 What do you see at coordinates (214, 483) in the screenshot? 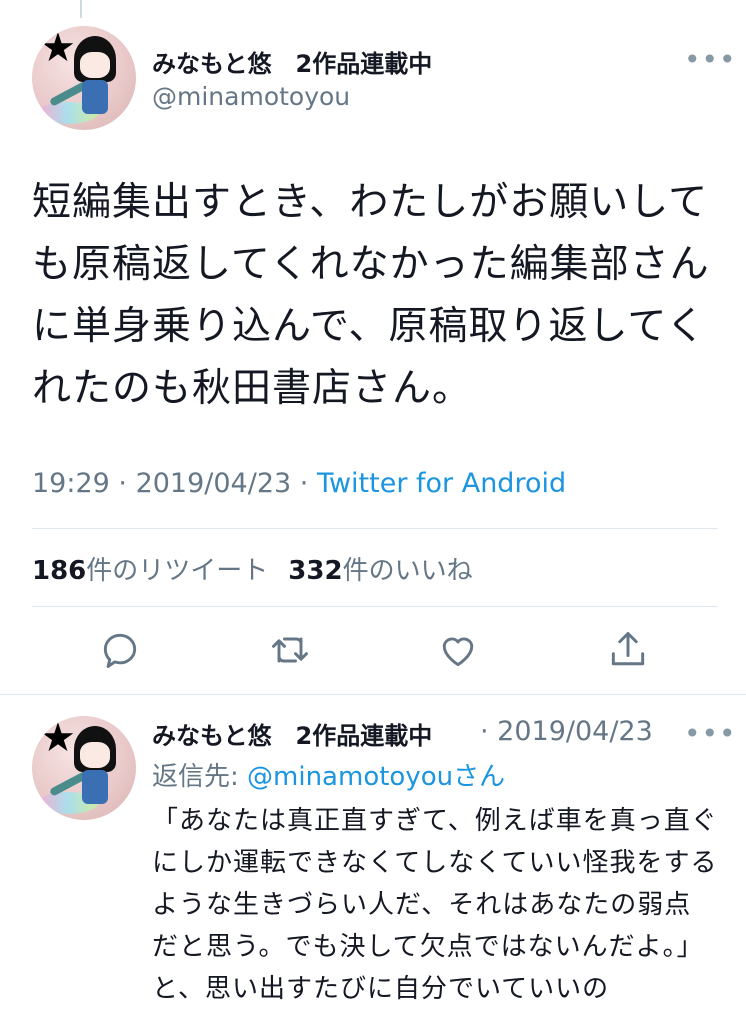
I see `tweet-date: 2019/04/23` at bounding box center [214, 483].